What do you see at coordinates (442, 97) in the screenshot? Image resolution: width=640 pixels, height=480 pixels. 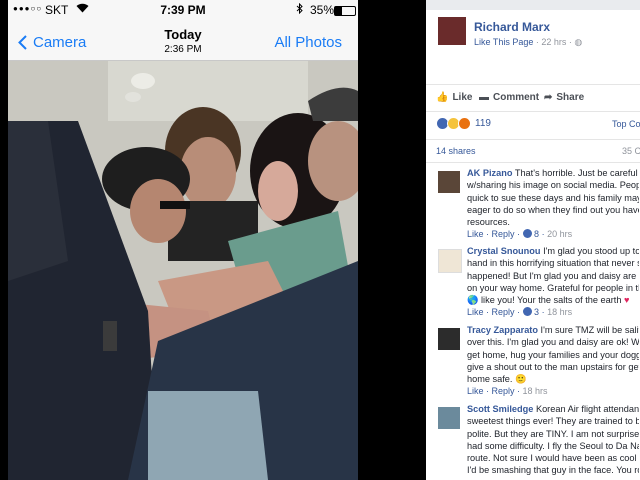 I see `thumbs-up-icon: 👍` at bounding box center [442, 97].